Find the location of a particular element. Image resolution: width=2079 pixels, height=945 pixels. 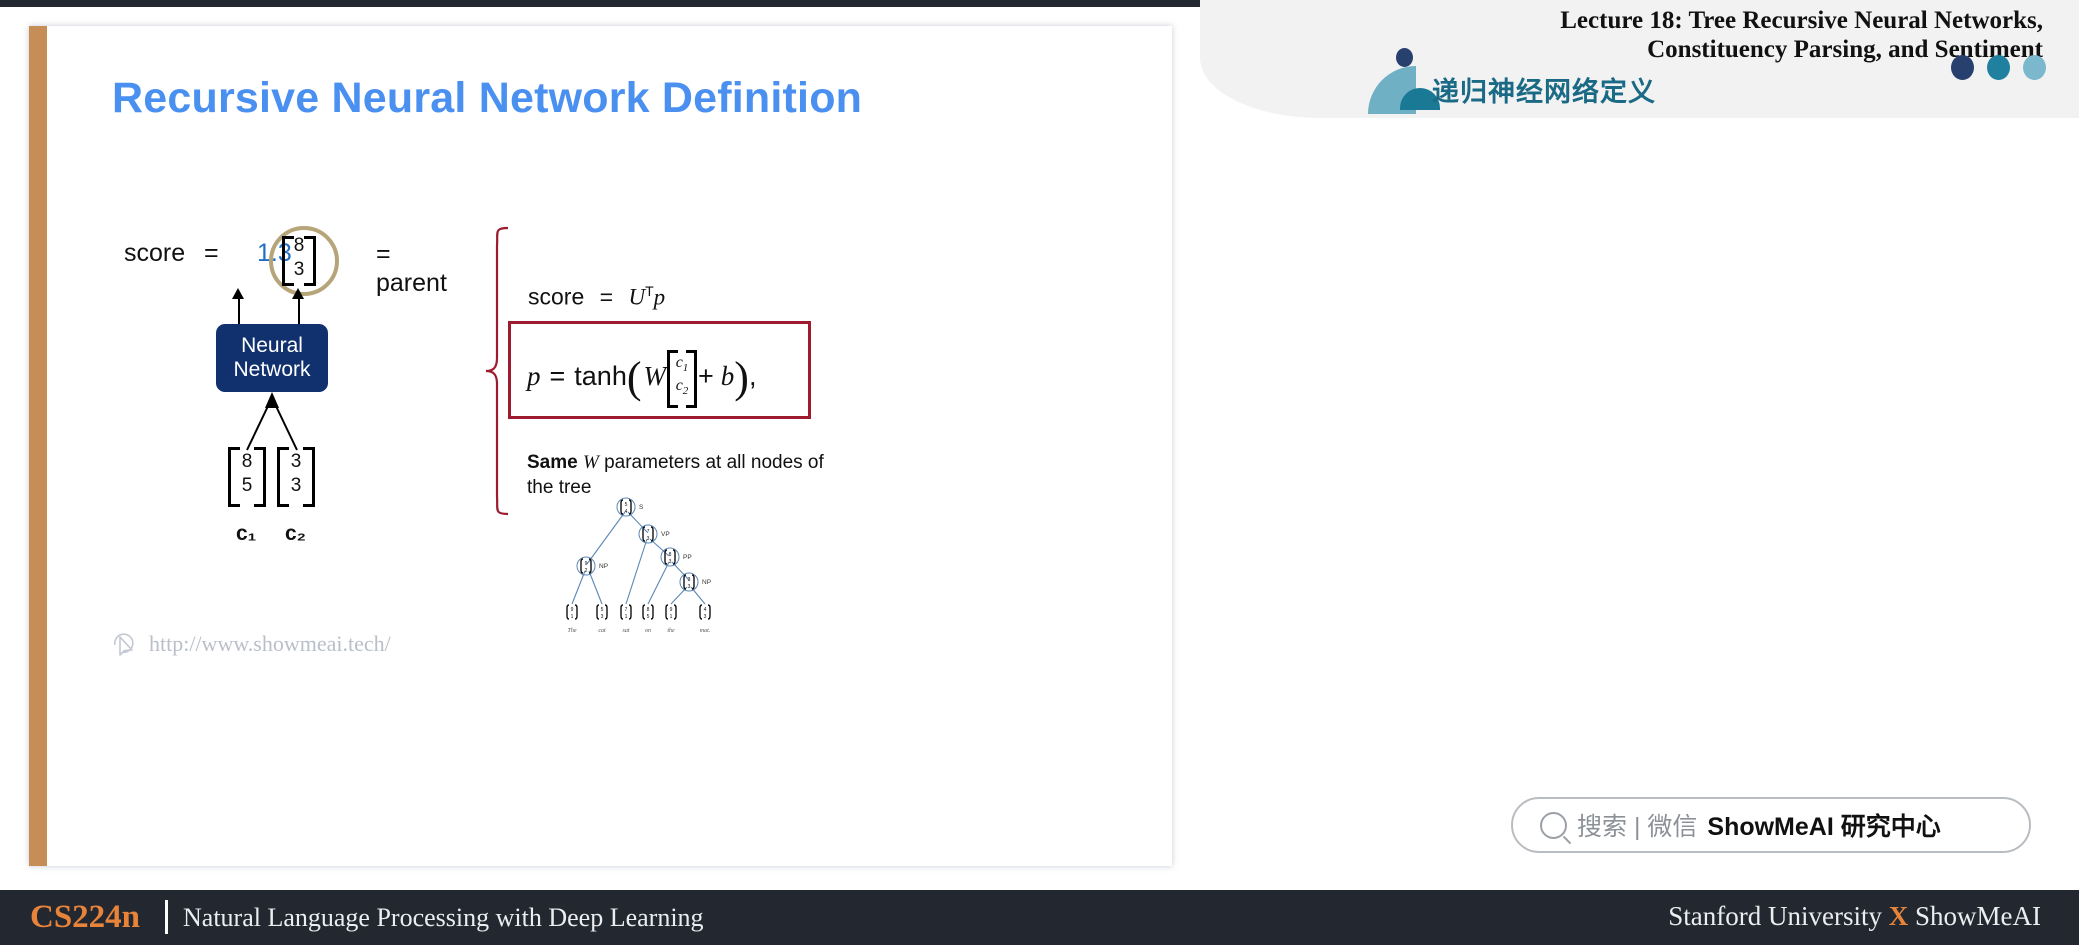

p-formula-comma: , is located at coordinates (752, 375).